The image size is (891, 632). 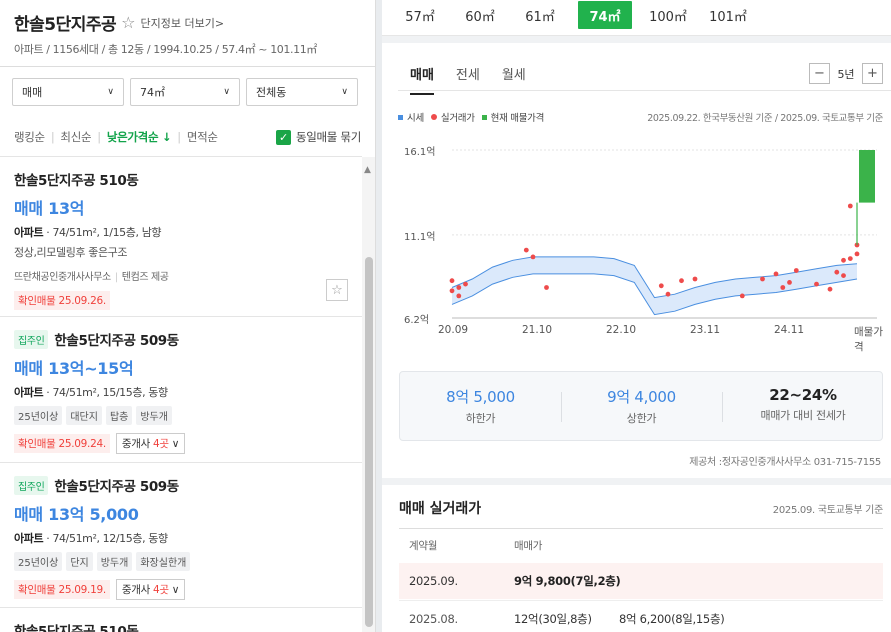 I want to click on section-gap, so click(x=636, y=481).